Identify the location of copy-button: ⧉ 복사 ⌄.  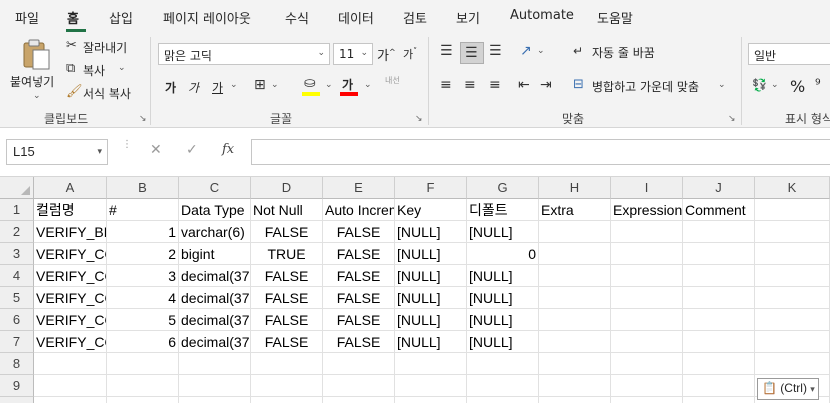
(98, 70).